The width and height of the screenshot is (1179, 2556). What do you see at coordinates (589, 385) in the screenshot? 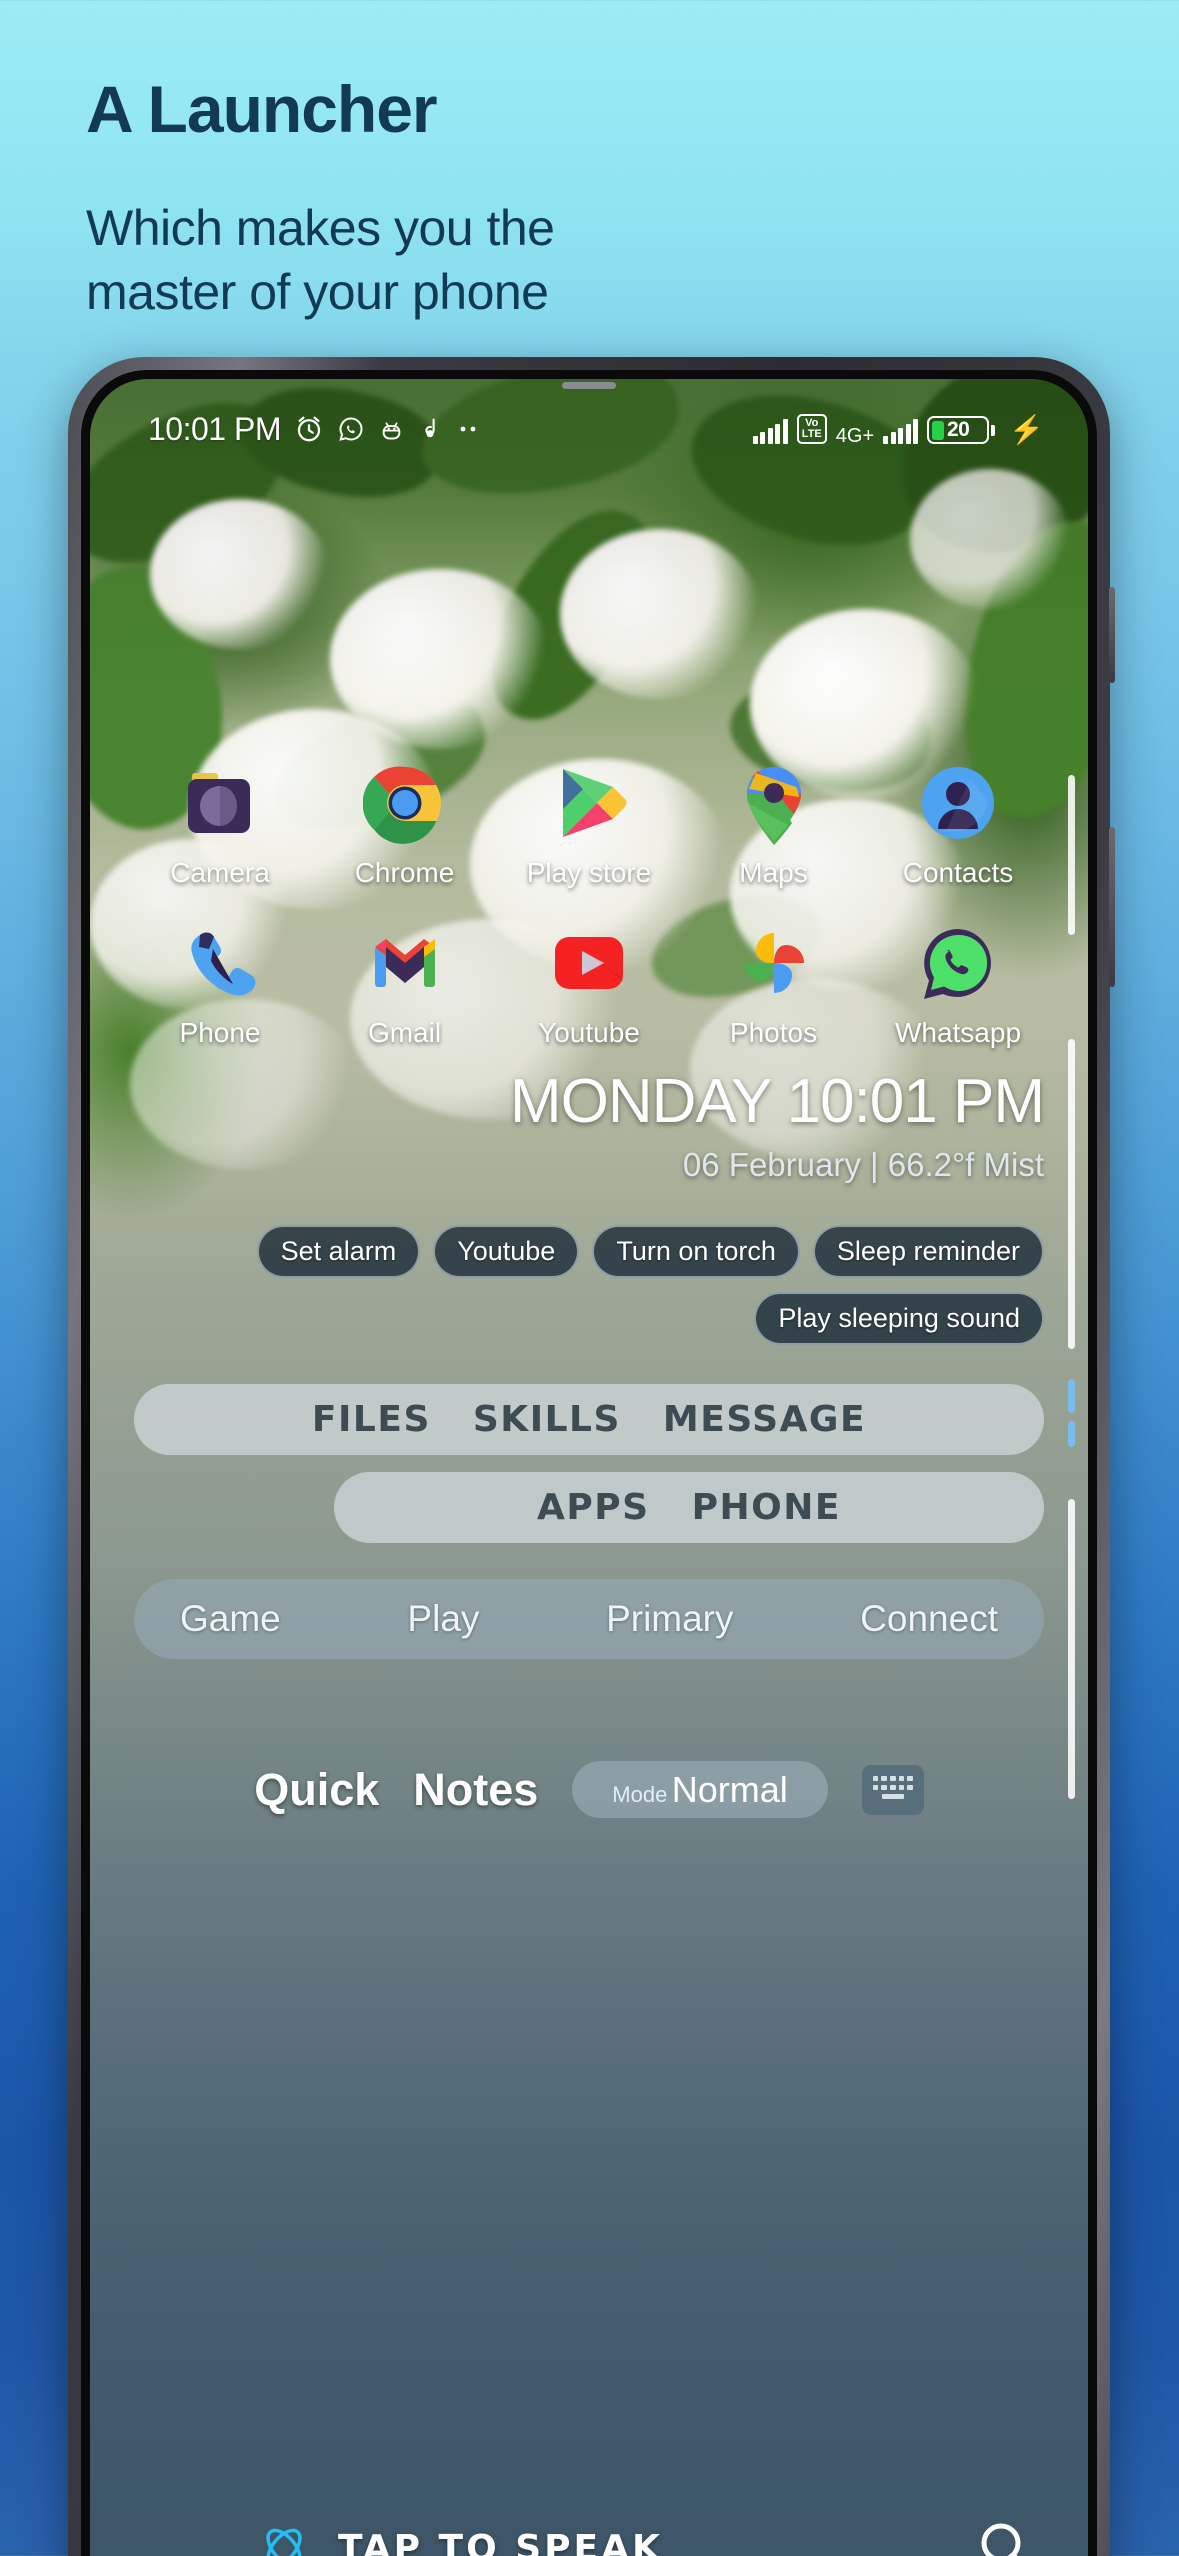
I see `earpiece-speaker` at bounding box center [589, 385].